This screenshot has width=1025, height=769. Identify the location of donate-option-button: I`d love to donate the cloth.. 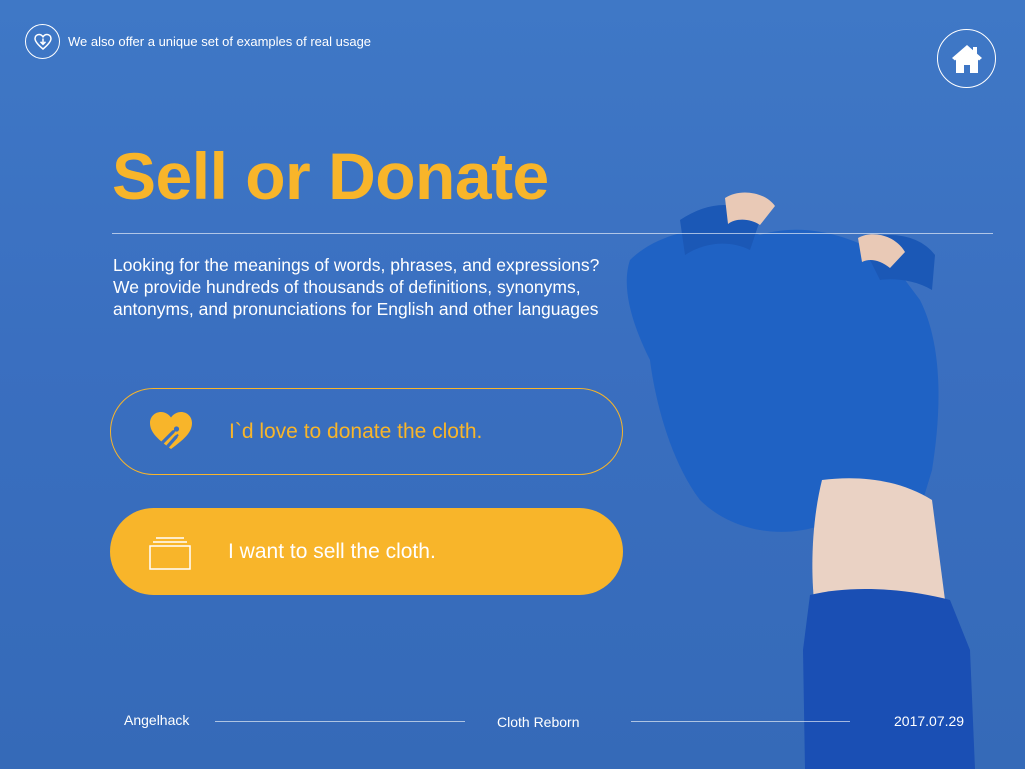
(366, 431).